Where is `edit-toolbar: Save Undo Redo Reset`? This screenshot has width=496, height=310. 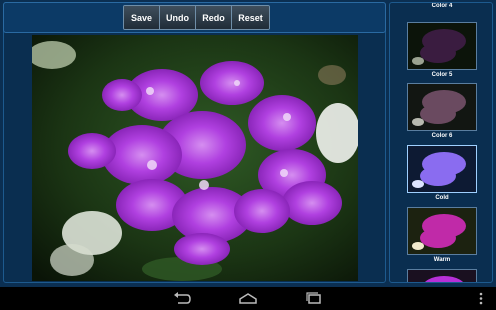 edit-toolbar: Save Undo Redo Reset is located at coordinates (196, 17).